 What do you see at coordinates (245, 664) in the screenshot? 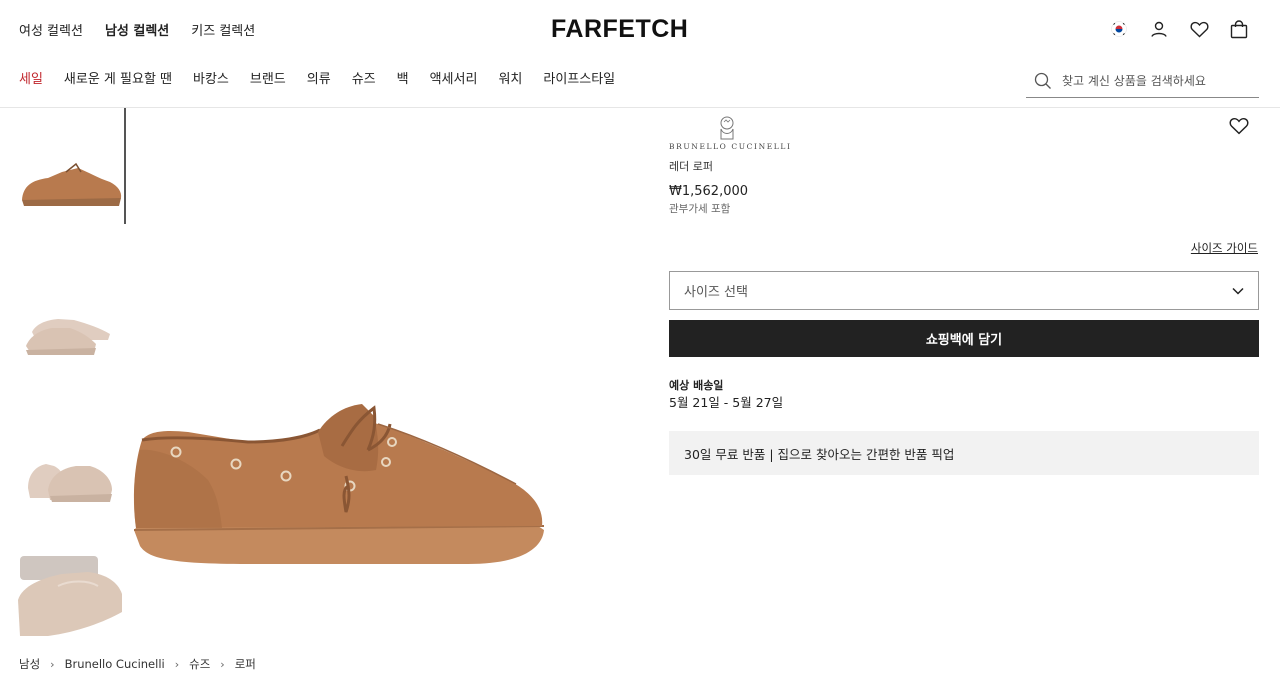
I see `breadcrumb-loafers: 로퍼` at bounding box center [245, 664].